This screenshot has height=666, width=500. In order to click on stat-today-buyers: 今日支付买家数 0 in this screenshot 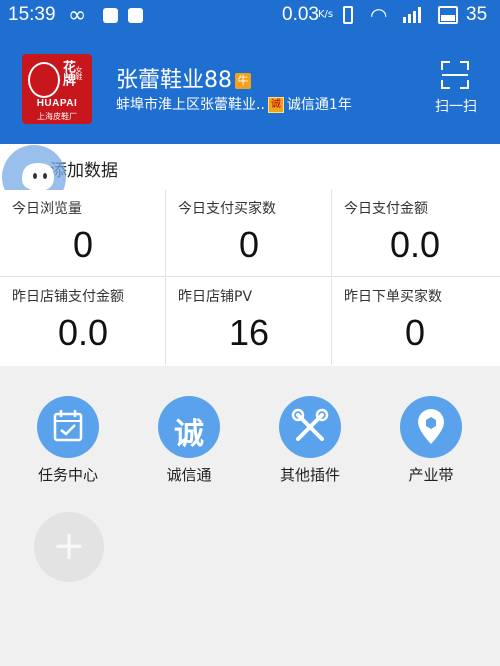, I will do `click(249, 233)`.